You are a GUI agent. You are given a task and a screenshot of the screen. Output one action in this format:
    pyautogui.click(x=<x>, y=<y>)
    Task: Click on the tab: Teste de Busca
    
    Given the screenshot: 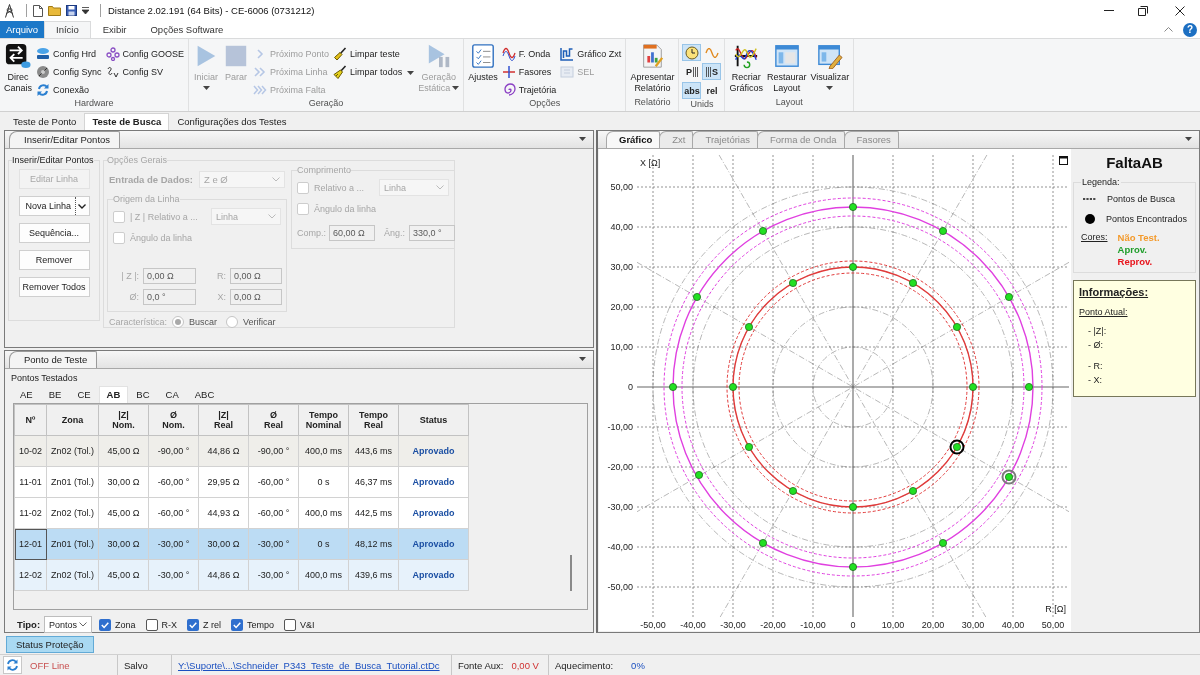 What is the action you would take?
    pyautogui.click(x=127, y=121)
    